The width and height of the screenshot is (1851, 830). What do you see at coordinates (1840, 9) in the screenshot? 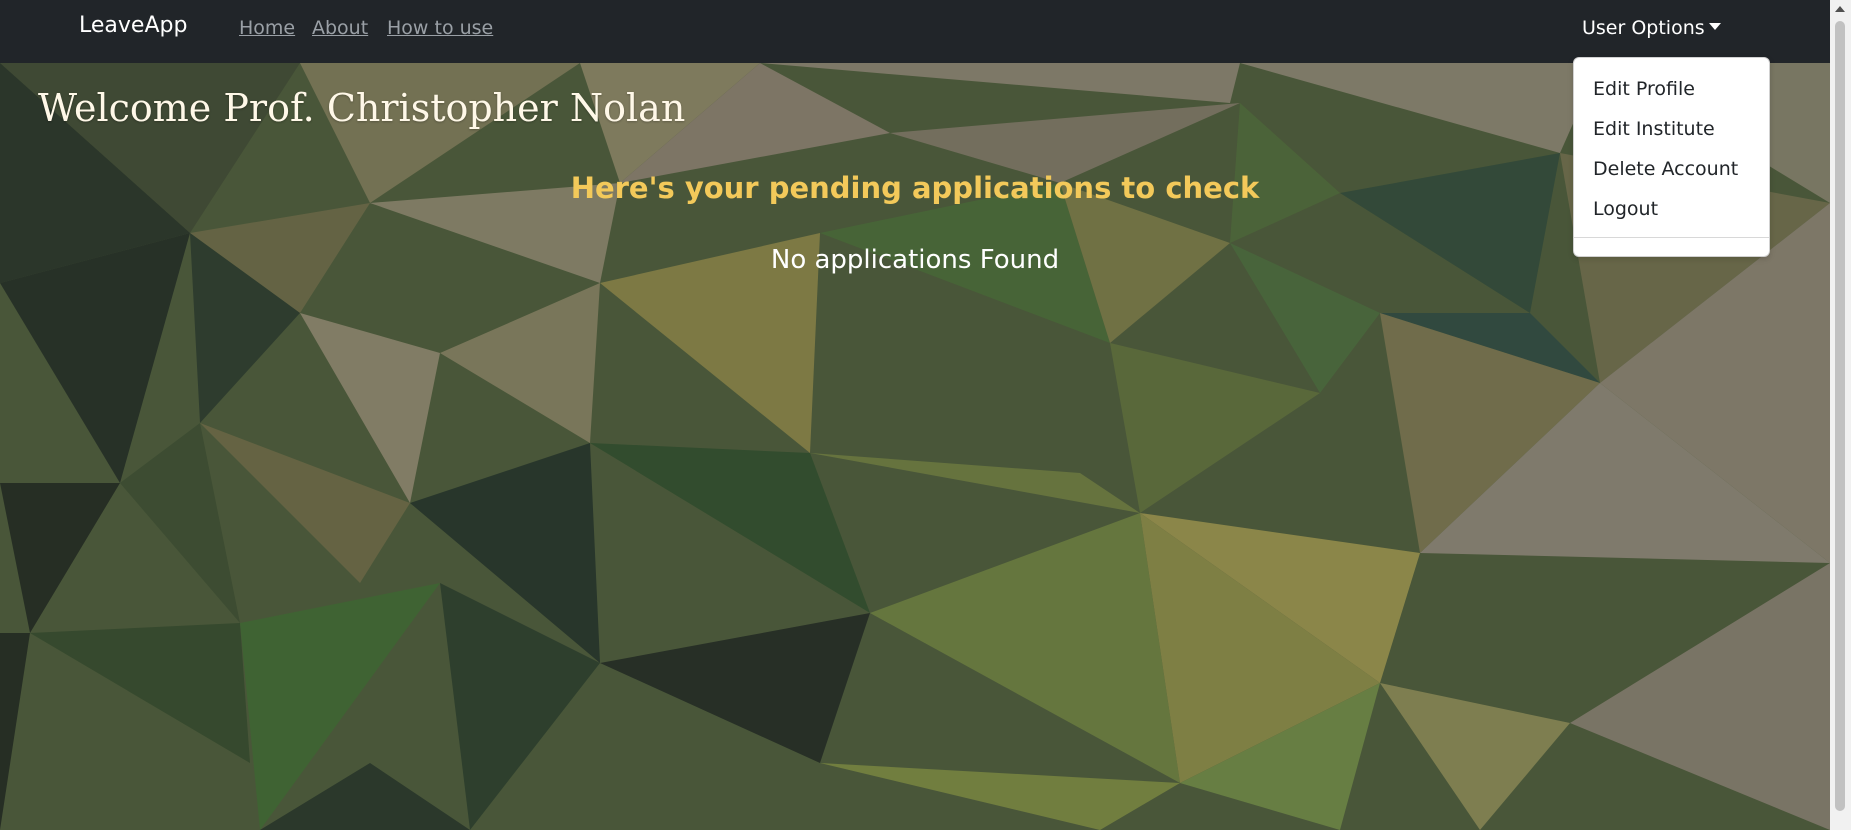
I see `scroll-up-arrow-icon` at bounding box center [1840, 9].